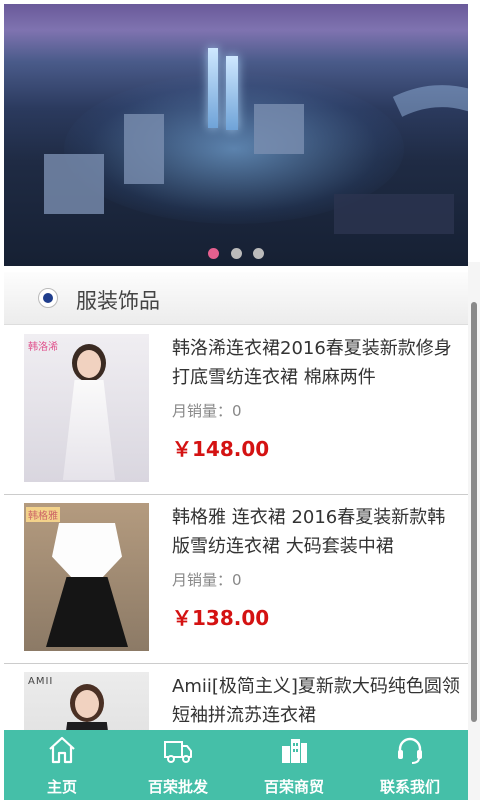 Image resolution: width=480 pixels, height=800 pixels. What do you see at coordinates (293, 787) in the screenshot?
I see `tab-label: 百荣商贸` at bounding box center [293, 787].